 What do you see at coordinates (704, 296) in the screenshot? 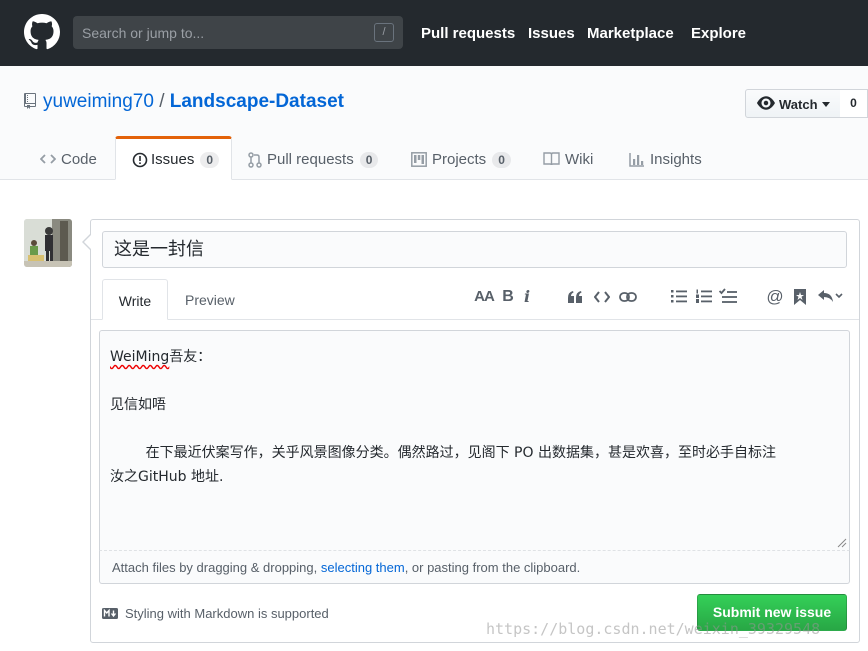
I see `ordered-list-icon` at bounding box center [704, 296].